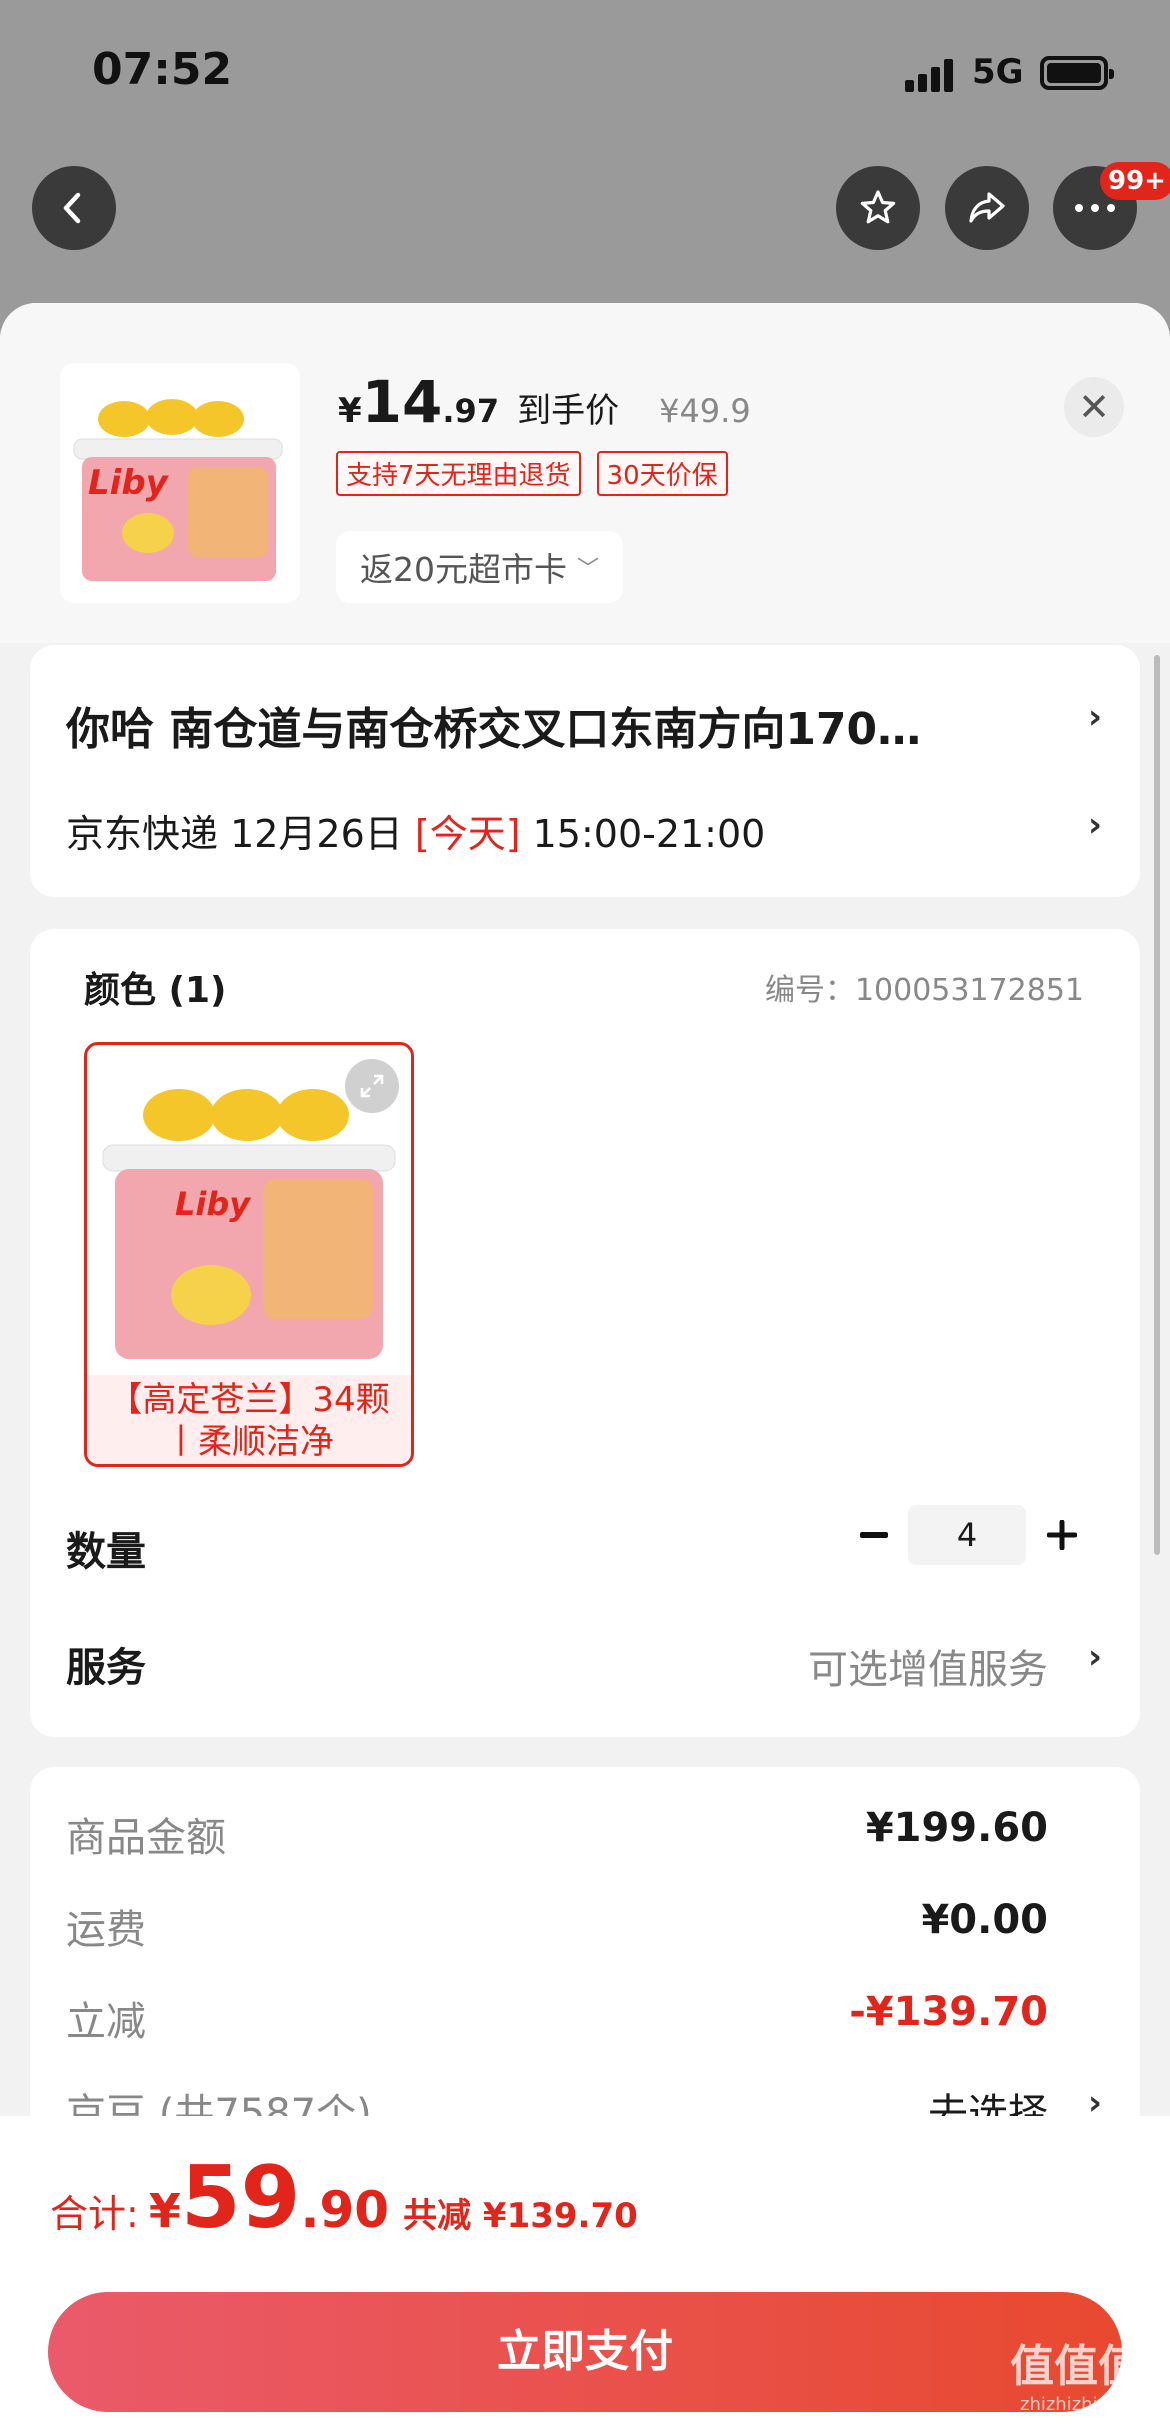 The height and width of the screenshot is (2430, 1170). Describe the element at coordinates (931, 75) in the screenshot. I see `signal-icon` at that location.